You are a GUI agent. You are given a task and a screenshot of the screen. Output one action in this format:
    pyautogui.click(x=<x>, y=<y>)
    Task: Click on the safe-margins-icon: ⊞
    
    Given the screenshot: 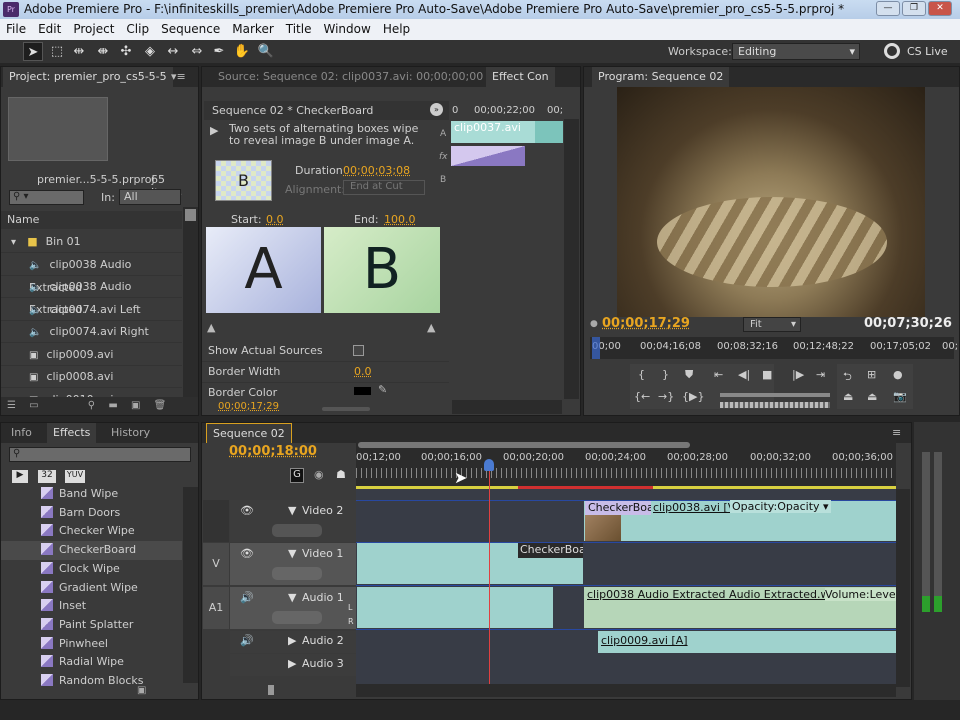 What is the action you would take?
    pyautogui.click(x=871, y=374)
    